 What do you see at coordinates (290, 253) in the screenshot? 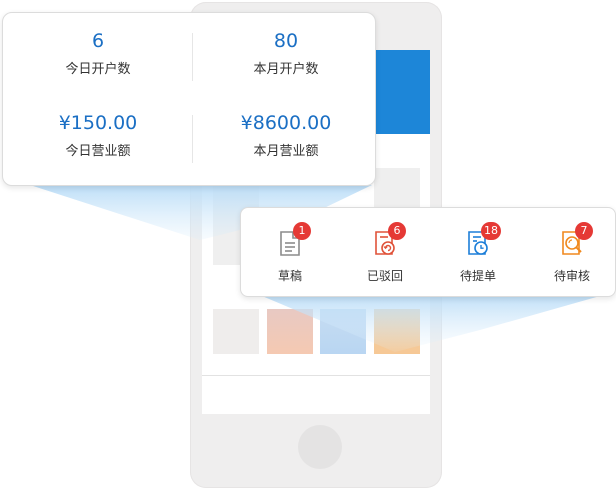
I see `action-draft: 1 草稿` at bounding box center [290, 253].